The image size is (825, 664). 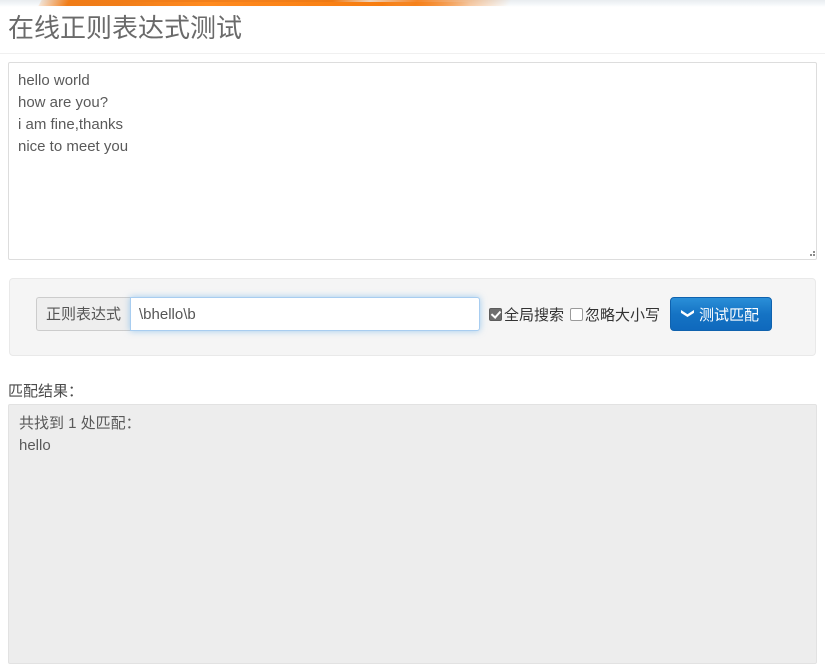 What do you see at coordinates (534, 315) in the screenshot?
I see `option-global-search-label: 全局搜索` at bounding box center [534, 315].